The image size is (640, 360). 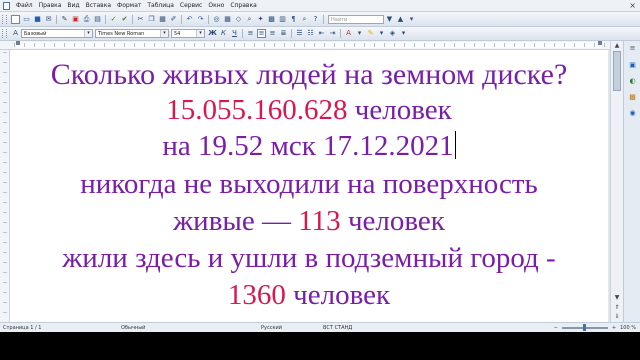 What do you see at coordinates (256, 295) in the screenshot?
I see `departed-number: 1360` at bounding box center [256, 295].